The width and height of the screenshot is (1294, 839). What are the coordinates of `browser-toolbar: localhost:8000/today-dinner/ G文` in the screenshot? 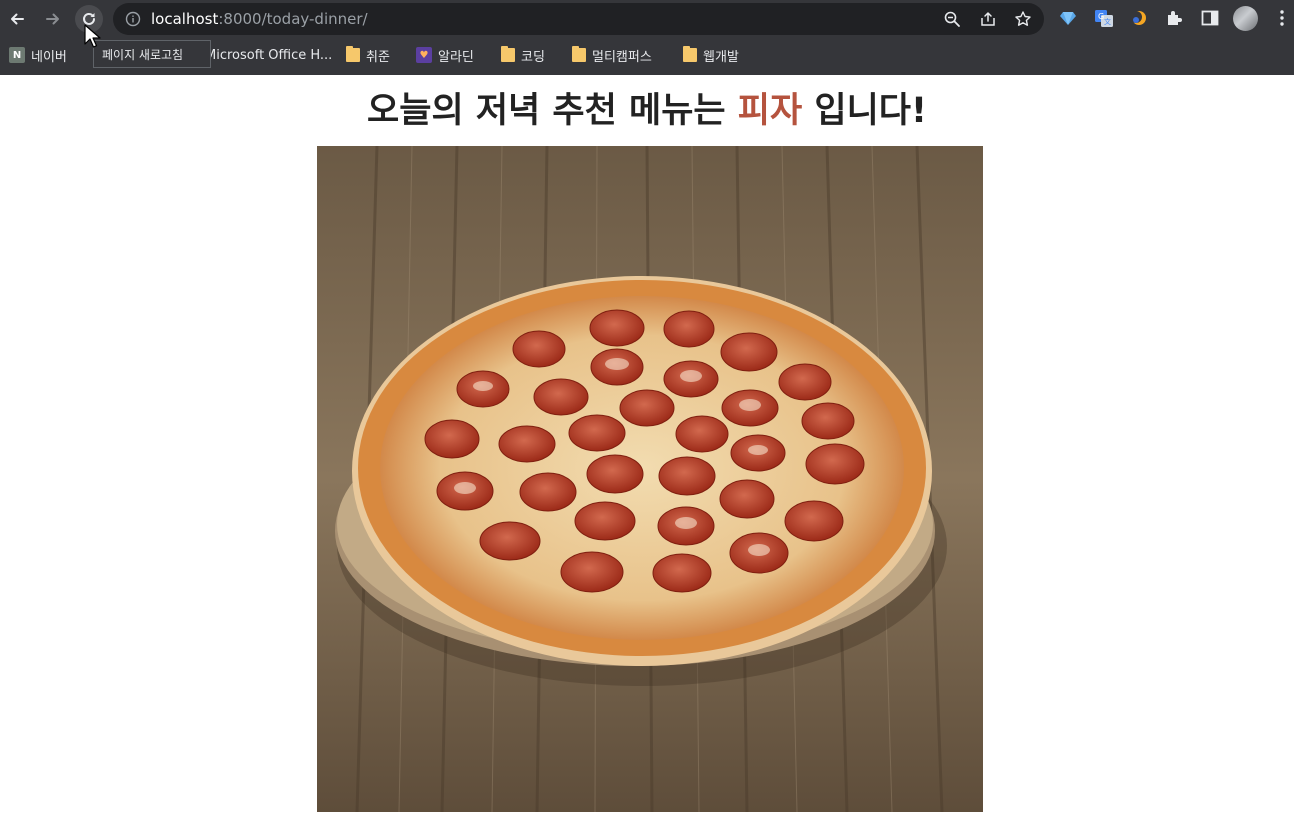 It's located at (647, 19).